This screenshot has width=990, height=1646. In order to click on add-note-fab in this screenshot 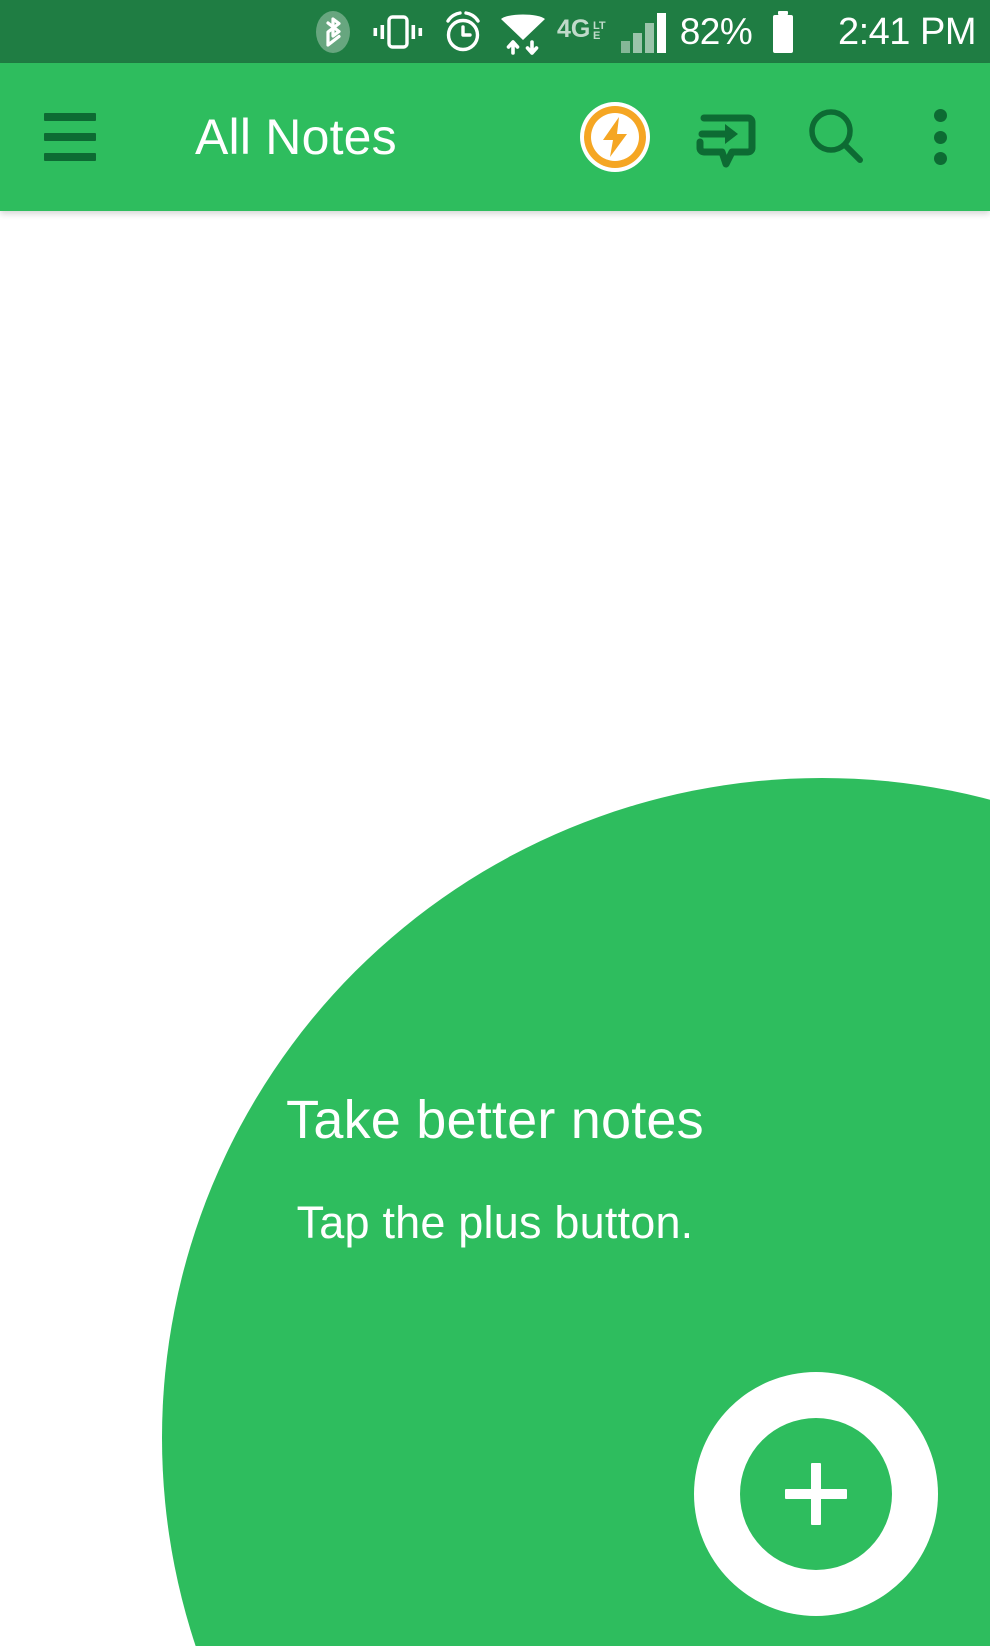, I will do `click(816, 1494)`.